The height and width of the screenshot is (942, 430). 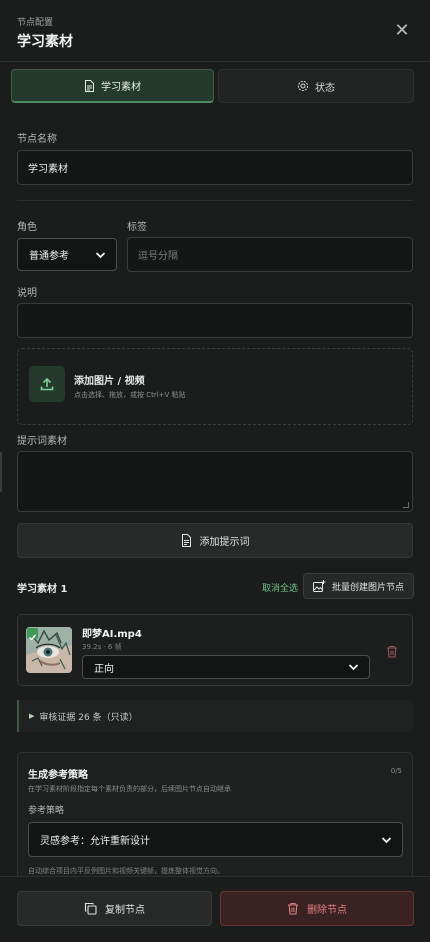 I want to click on material-item: 即梦AI.mp4 39.2s · 6 帧 正向, so click(x=215, y=650).